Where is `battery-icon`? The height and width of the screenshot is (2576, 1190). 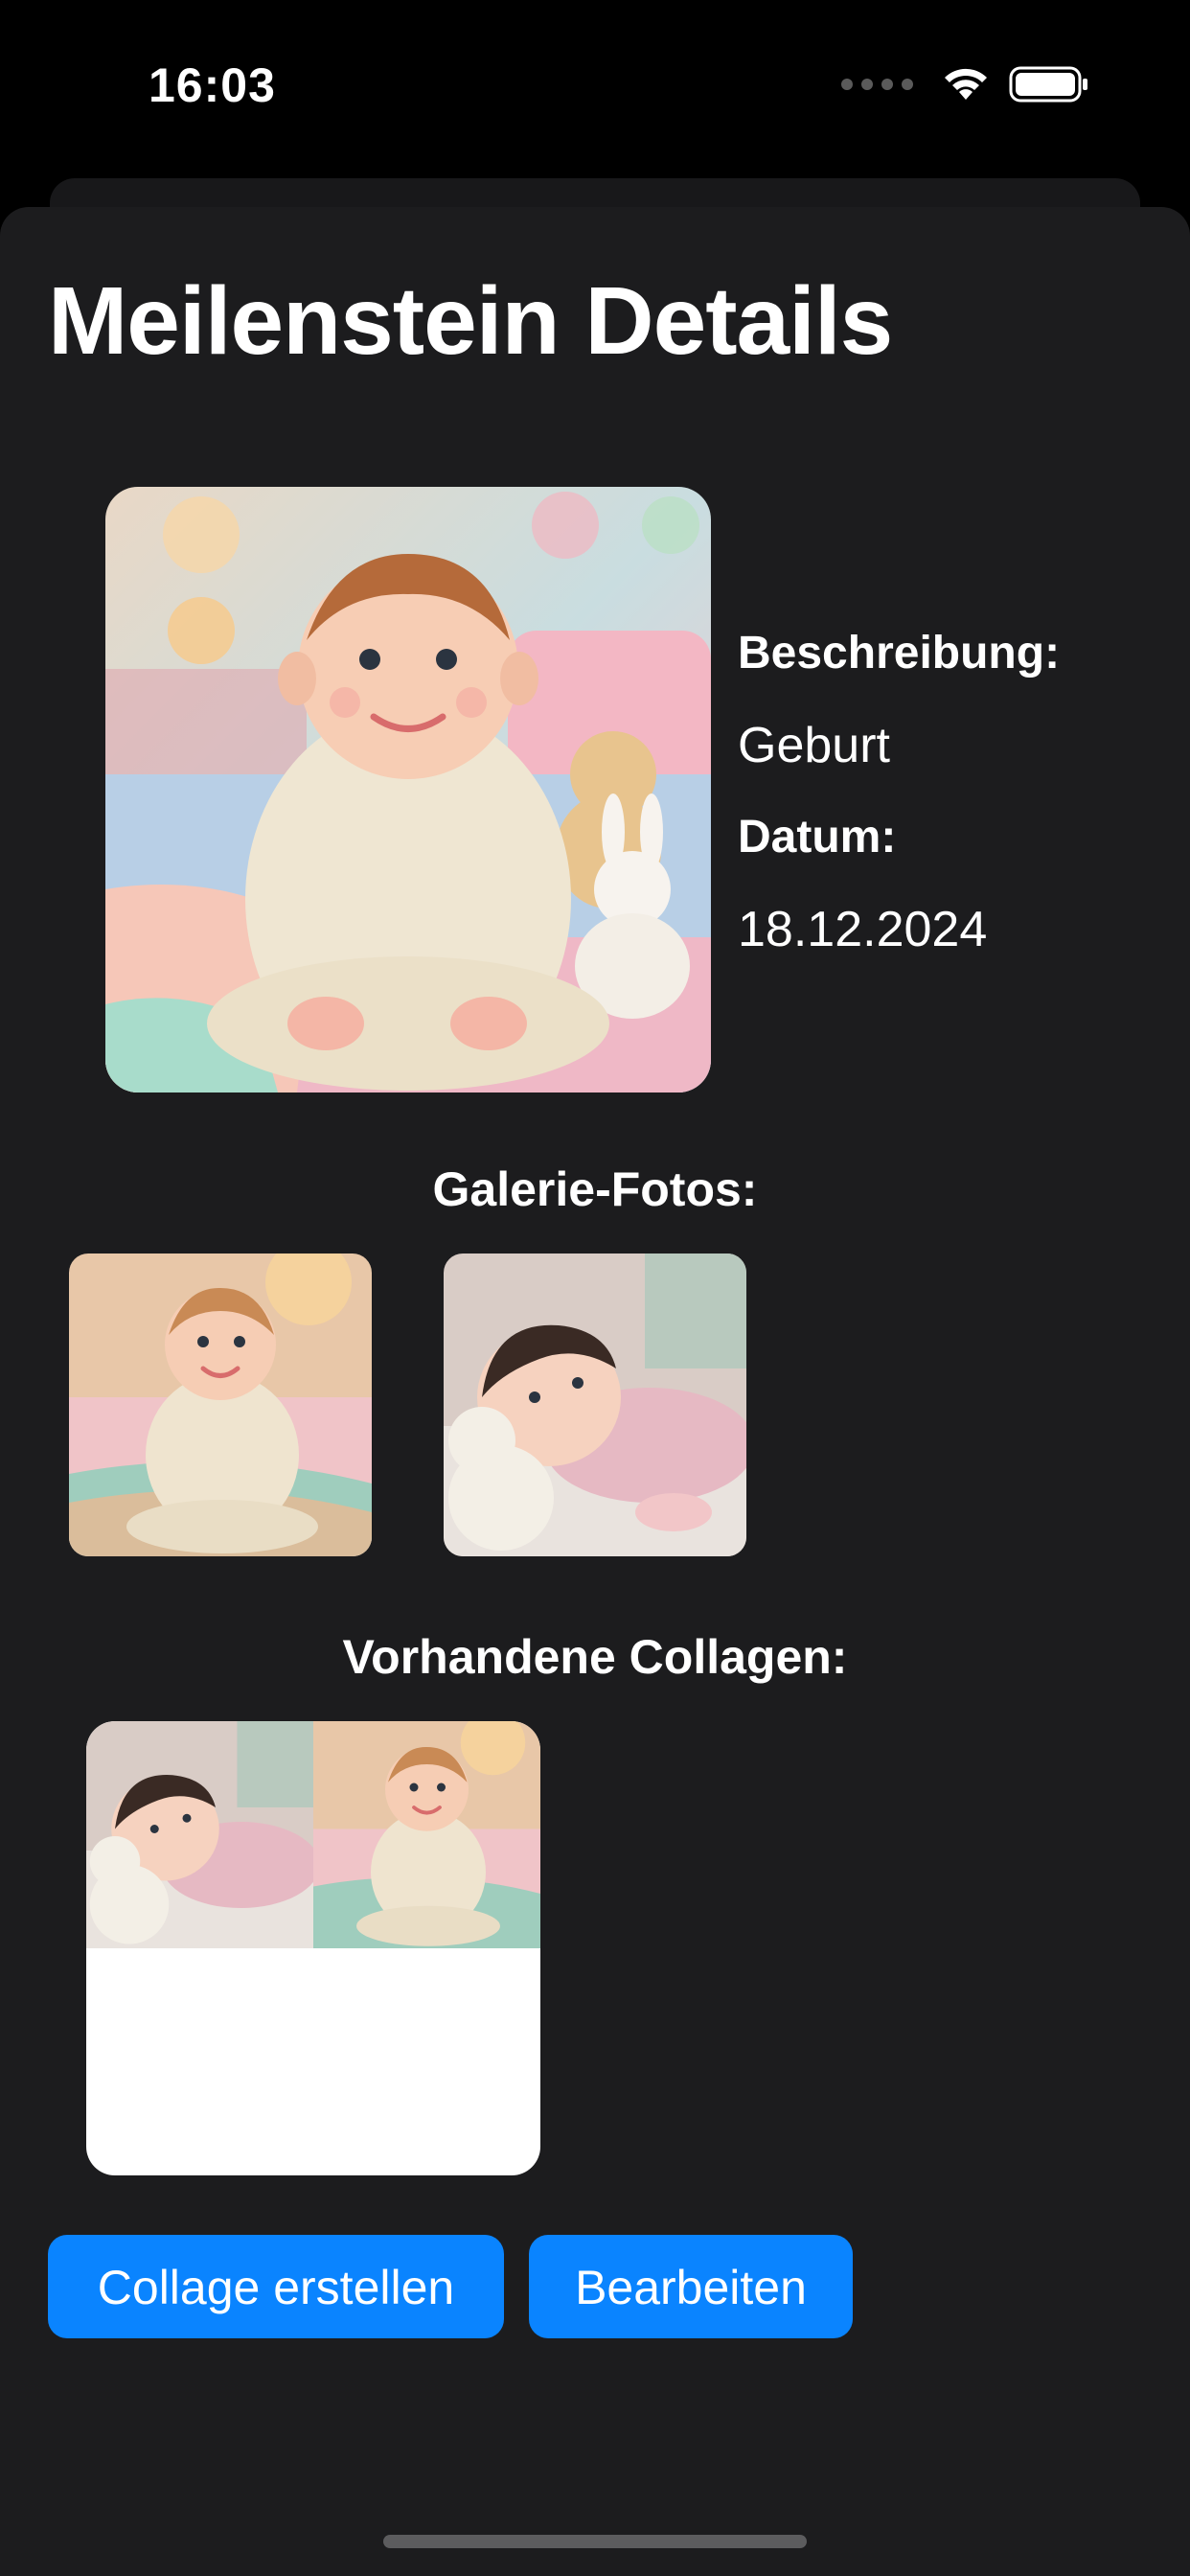
battery-icon is located at coordinates (1049, 85).